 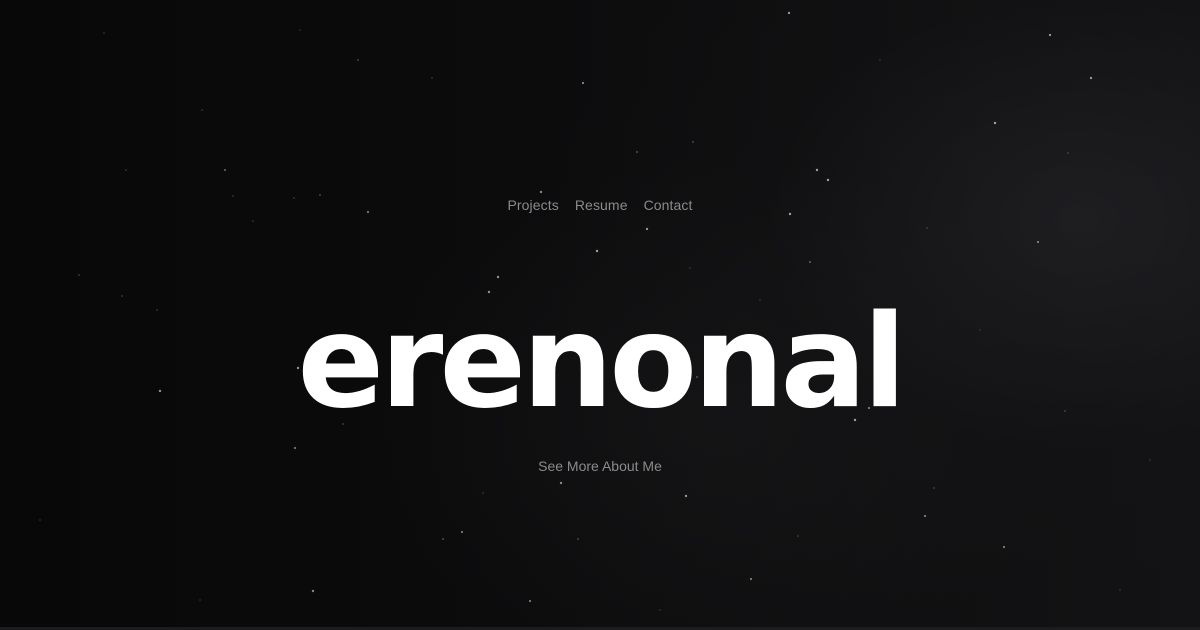 I want to click on see-more-about-me-link: See More About Me, so click(x=600, y=466).